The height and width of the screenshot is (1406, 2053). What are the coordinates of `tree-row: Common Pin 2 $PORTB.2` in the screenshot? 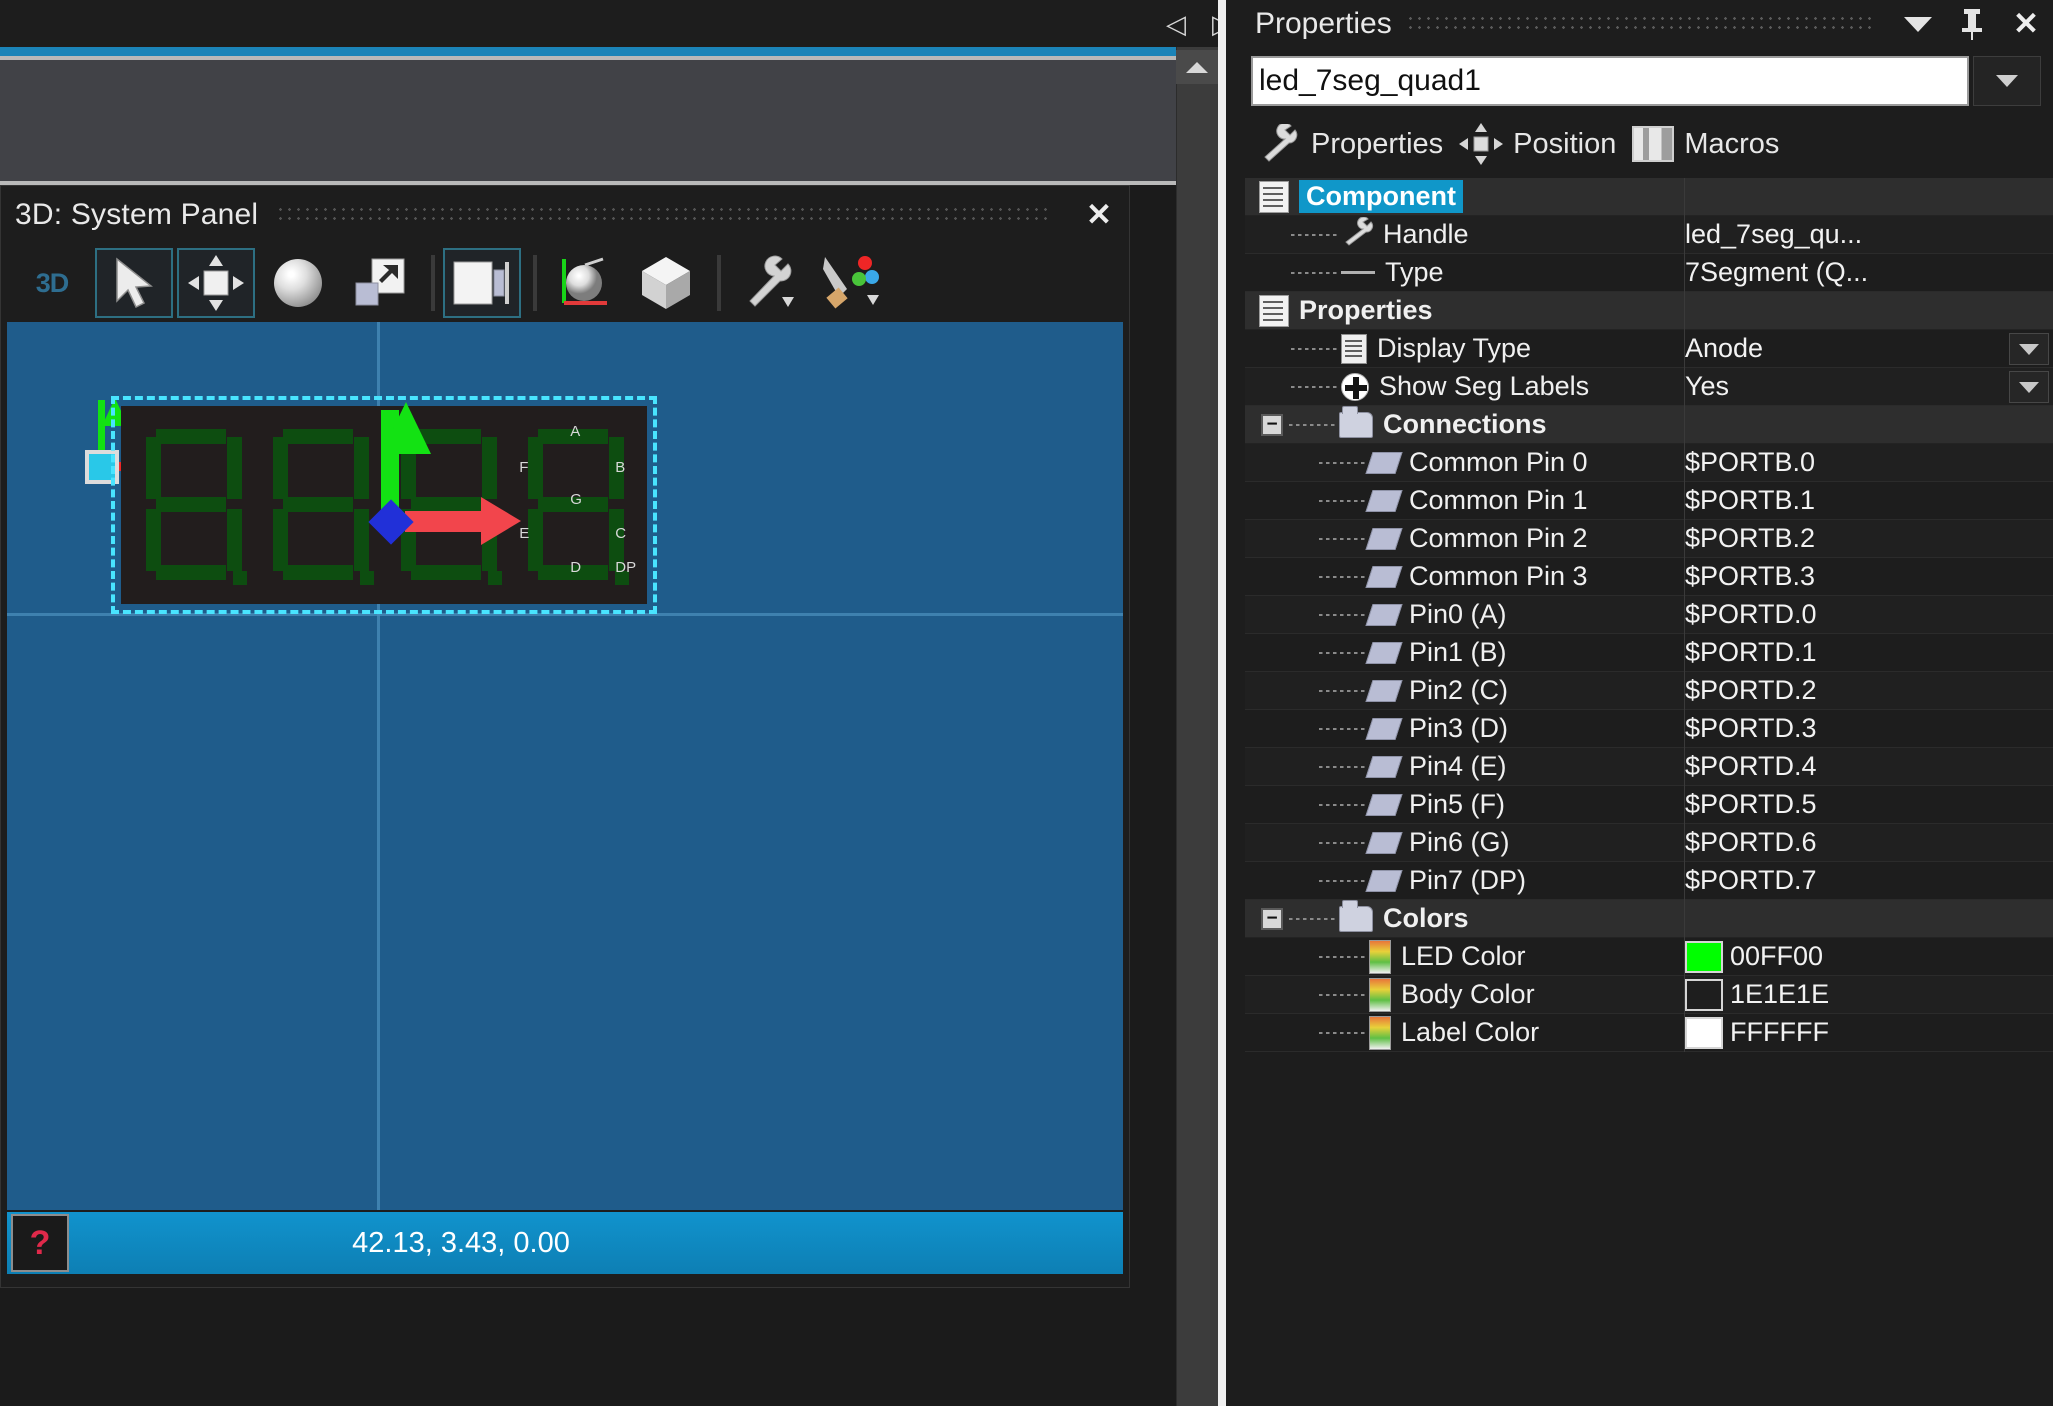 It's located at (1649, 538).